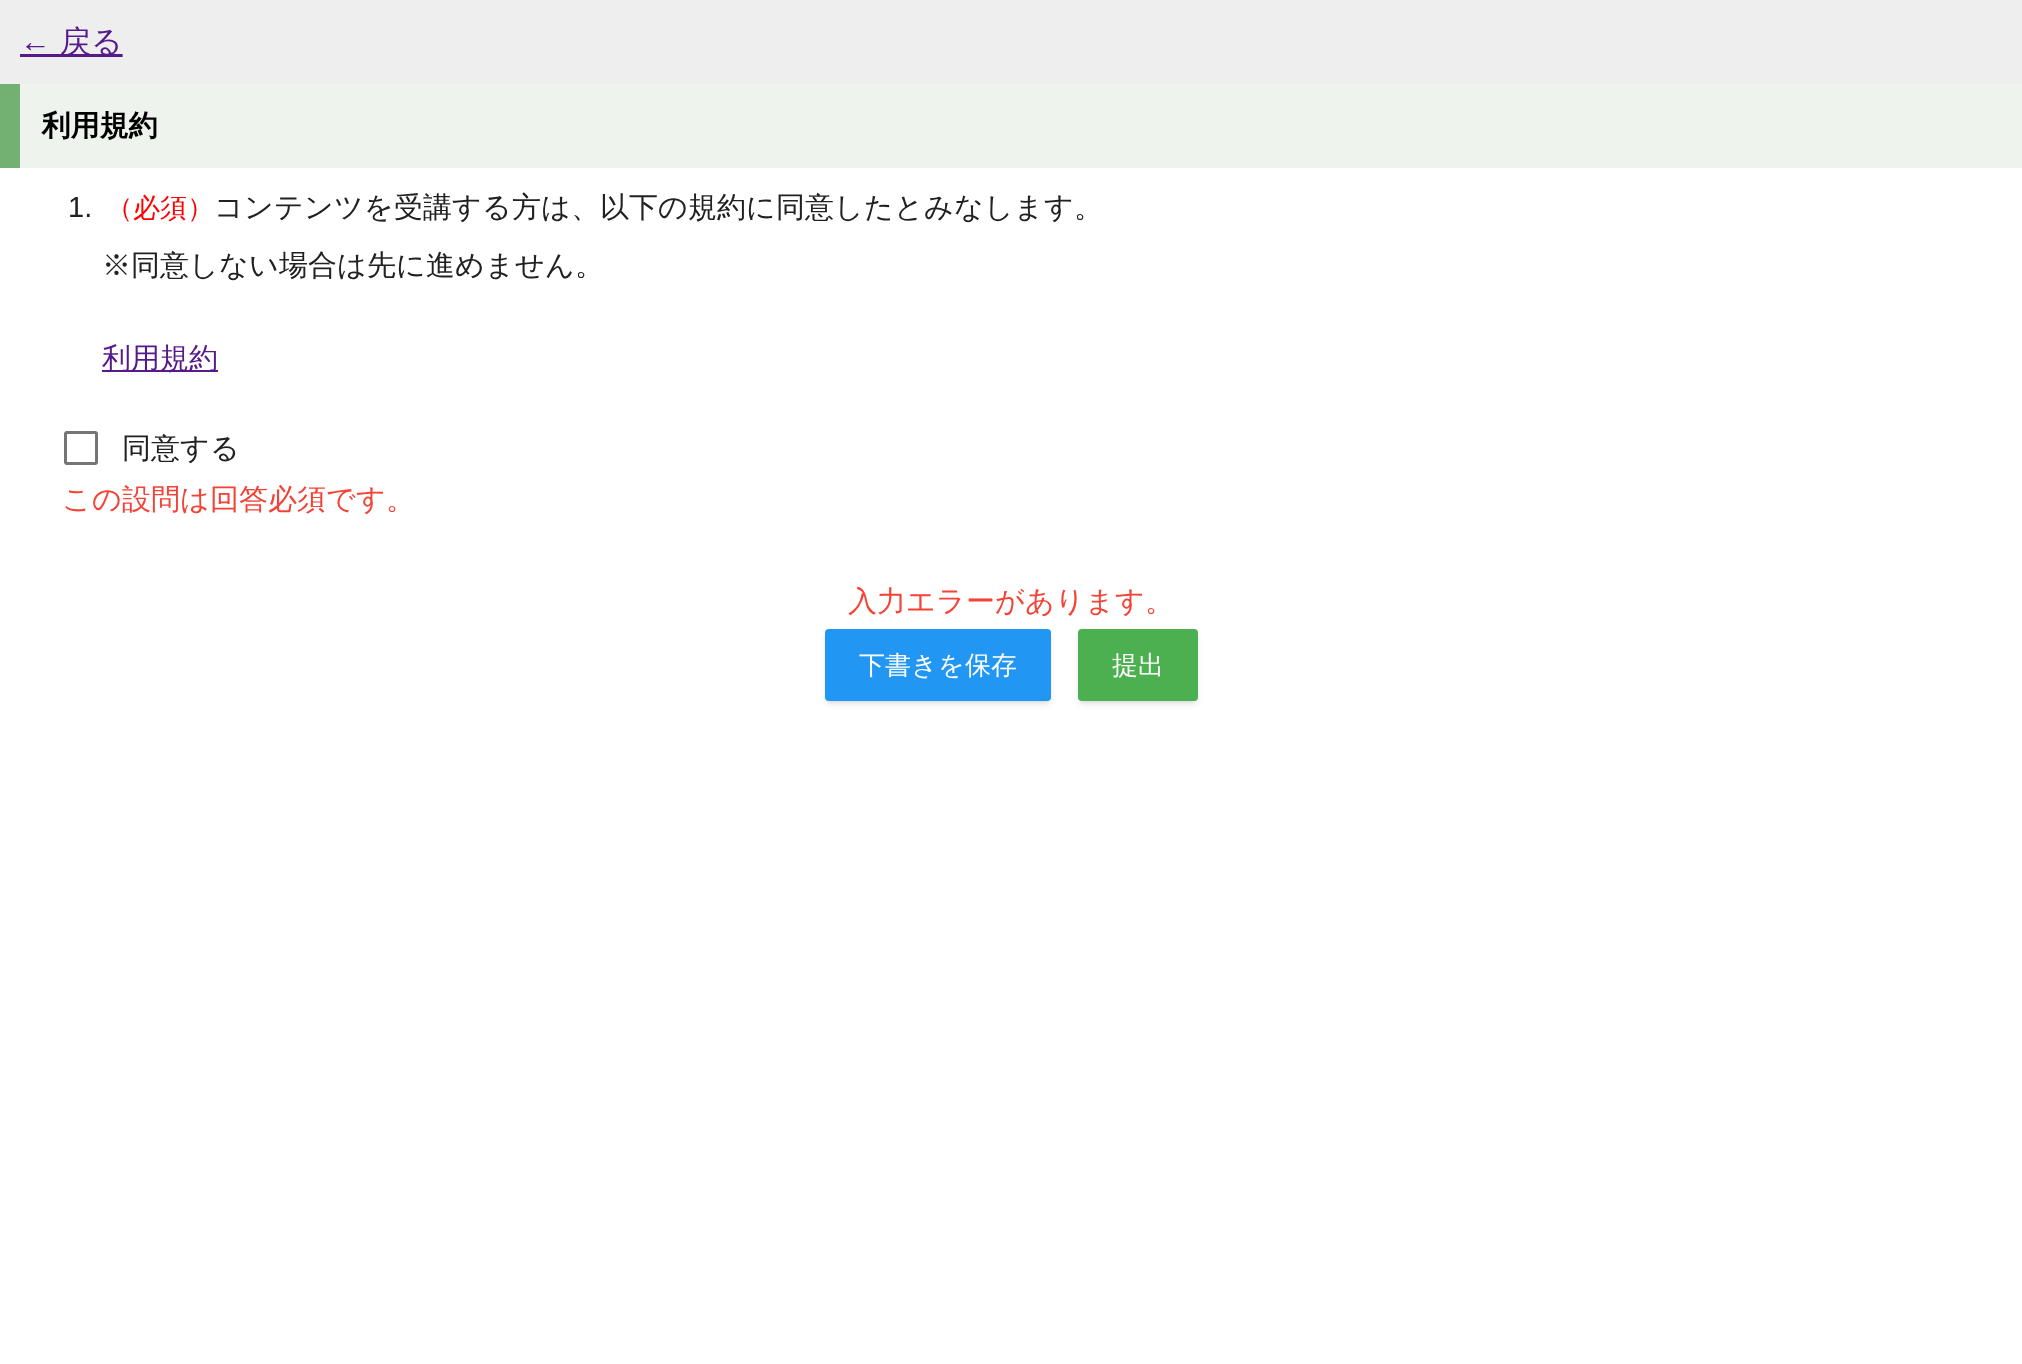 The width and height of the screenshot is (2022, 1364). Describe the element at coordinates (238, 499) in the screenshot. I see `error-message: この設問は回答必須です。` at that location.